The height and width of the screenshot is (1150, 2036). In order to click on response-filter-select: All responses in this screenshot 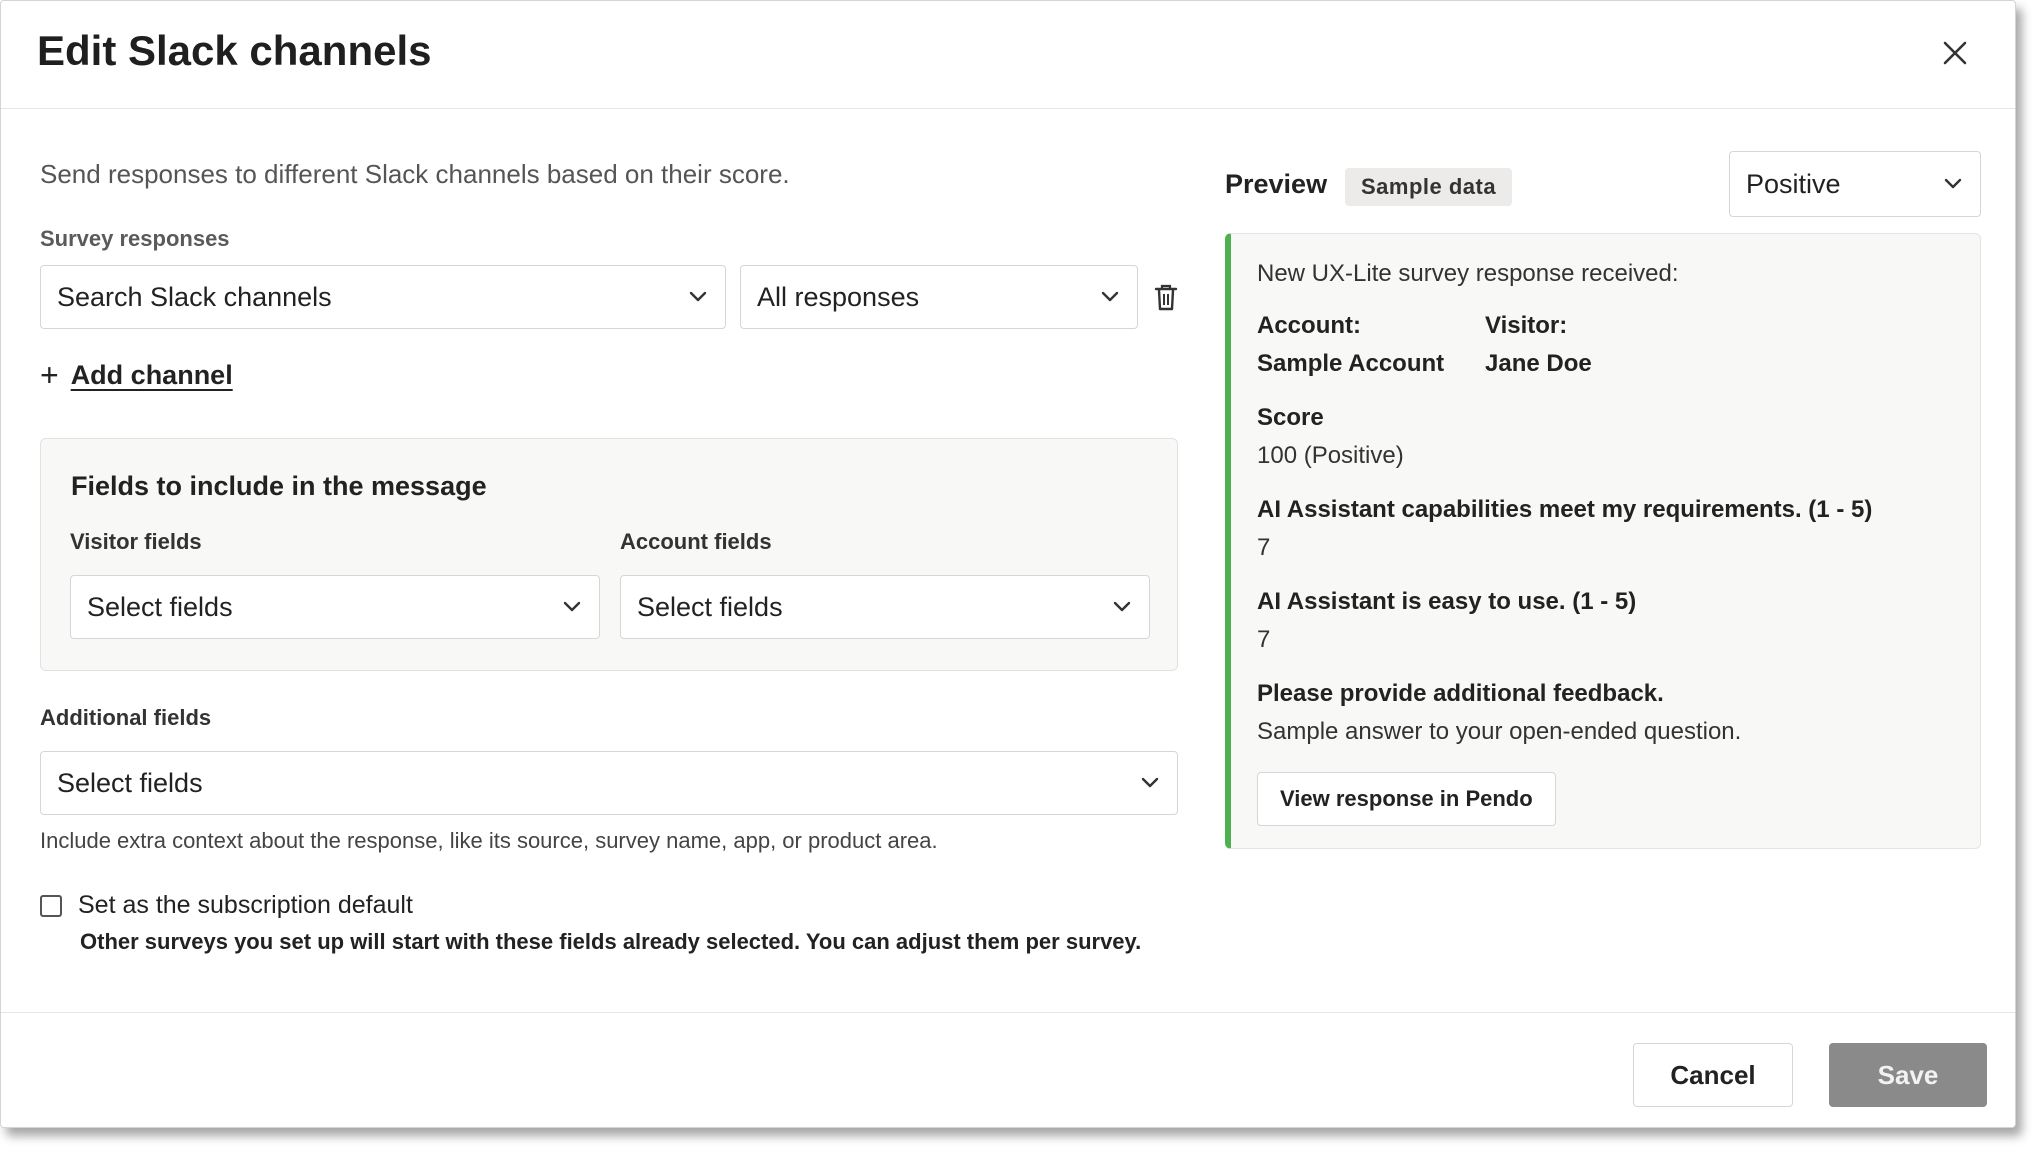, I will do `click(939, 297)`.